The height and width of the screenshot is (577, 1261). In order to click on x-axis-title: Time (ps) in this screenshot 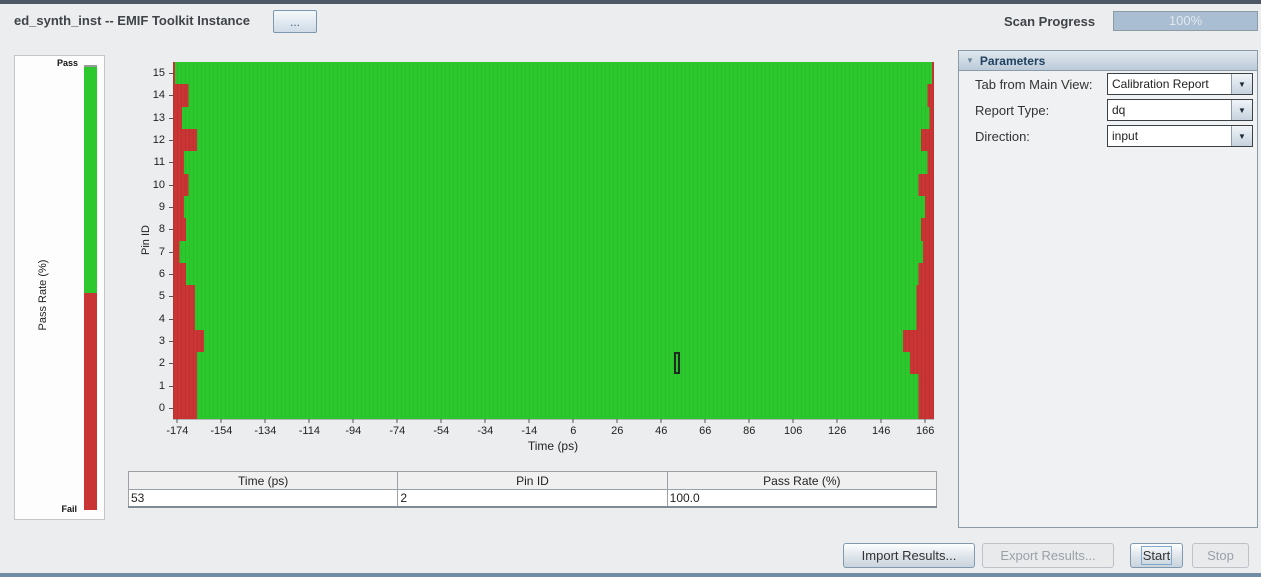, I will do `click(553, 446)`.